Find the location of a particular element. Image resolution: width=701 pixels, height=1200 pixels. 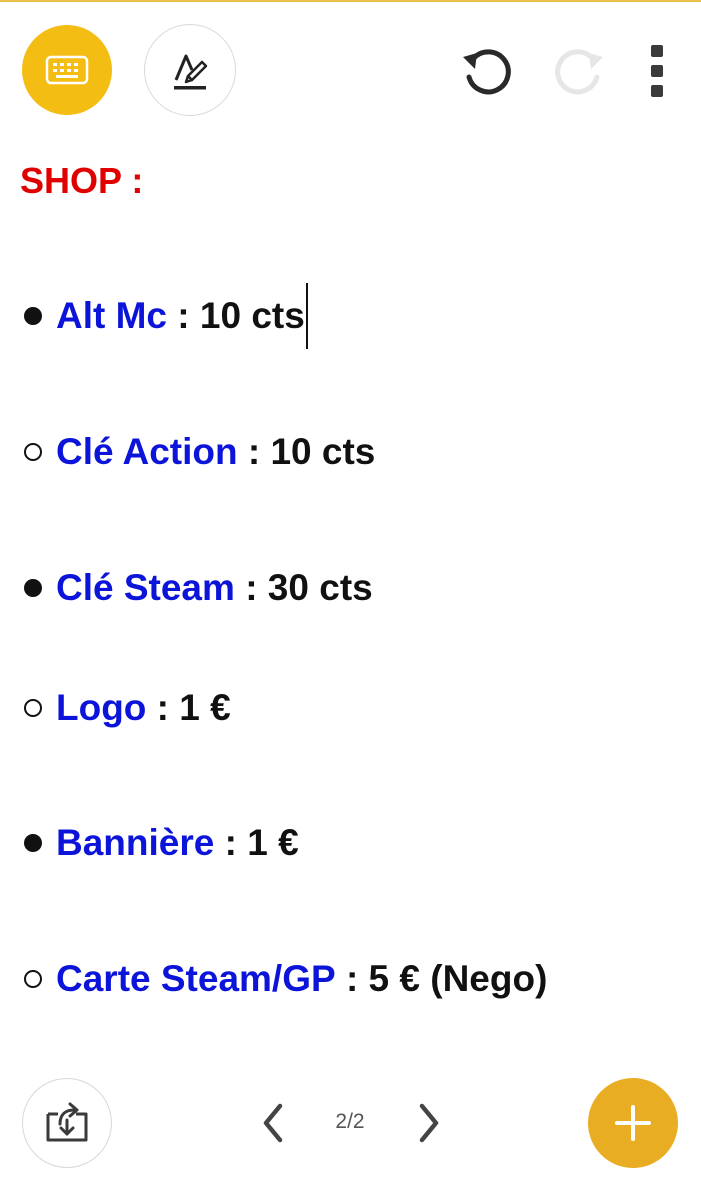

item-name: Bannière is located at coordinates (135, 842).